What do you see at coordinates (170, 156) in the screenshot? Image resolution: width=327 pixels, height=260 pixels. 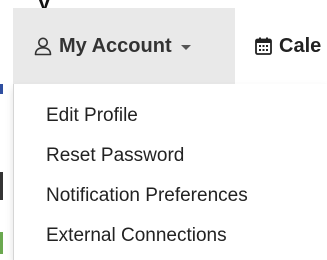 I see `menu-item-reset-password: Reset Password` at bounding box center [170, 156].